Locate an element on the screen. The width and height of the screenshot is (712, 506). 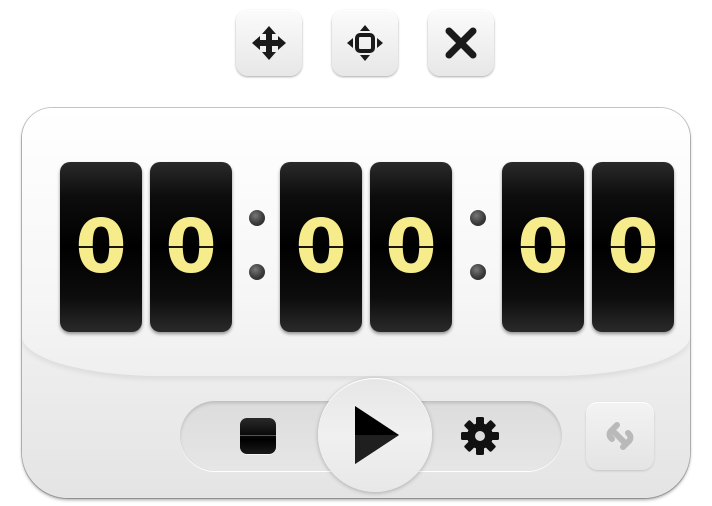
seconds-ones-digit: 0 is located at coordinates (633, 247).